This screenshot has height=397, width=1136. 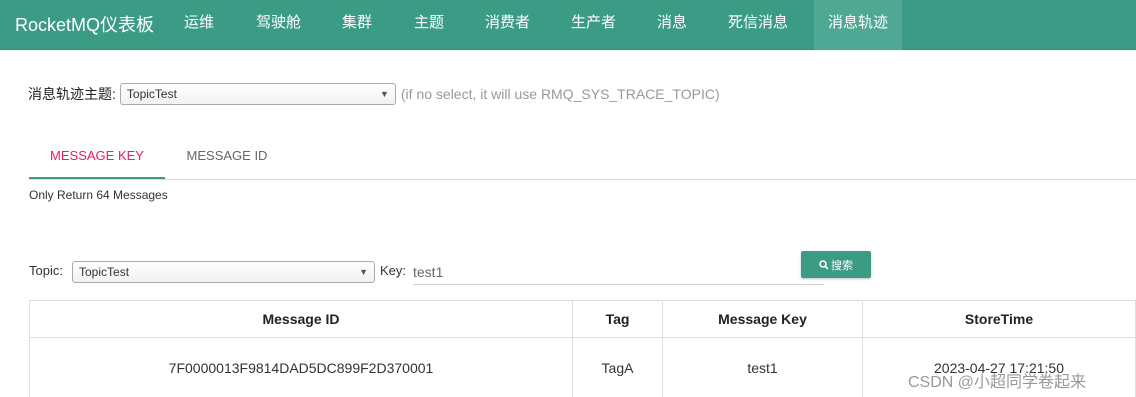 I want to click on search-button-label: 搜索, so click(x=842, y=265).